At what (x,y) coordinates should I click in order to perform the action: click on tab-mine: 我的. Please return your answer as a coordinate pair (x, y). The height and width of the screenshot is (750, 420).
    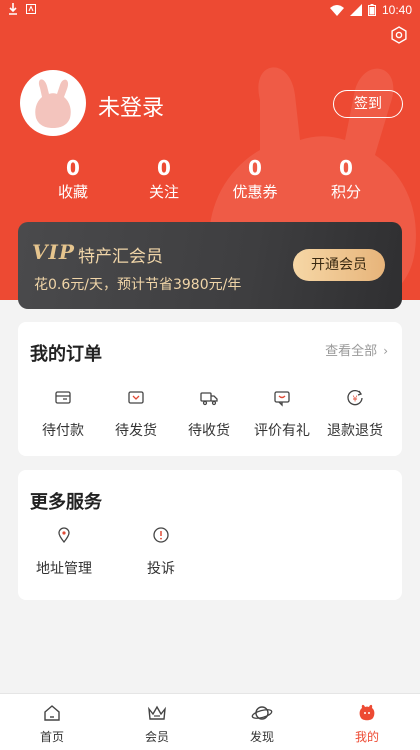
    Looking at the image, I should click on (367, 723).